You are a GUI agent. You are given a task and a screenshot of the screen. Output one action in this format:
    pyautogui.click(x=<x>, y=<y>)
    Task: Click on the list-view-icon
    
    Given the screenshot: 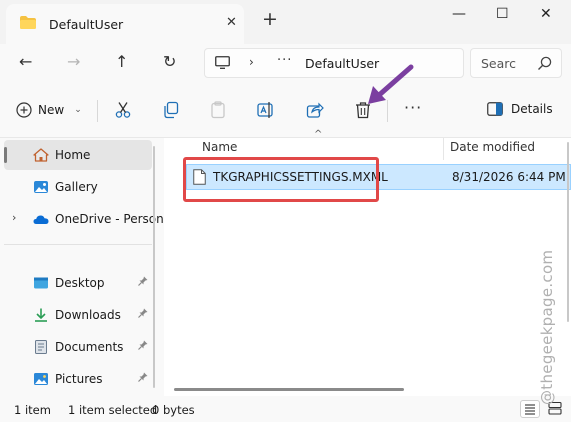 What is the action you would take?
    pyautogui.click(x=530, y=409)
    